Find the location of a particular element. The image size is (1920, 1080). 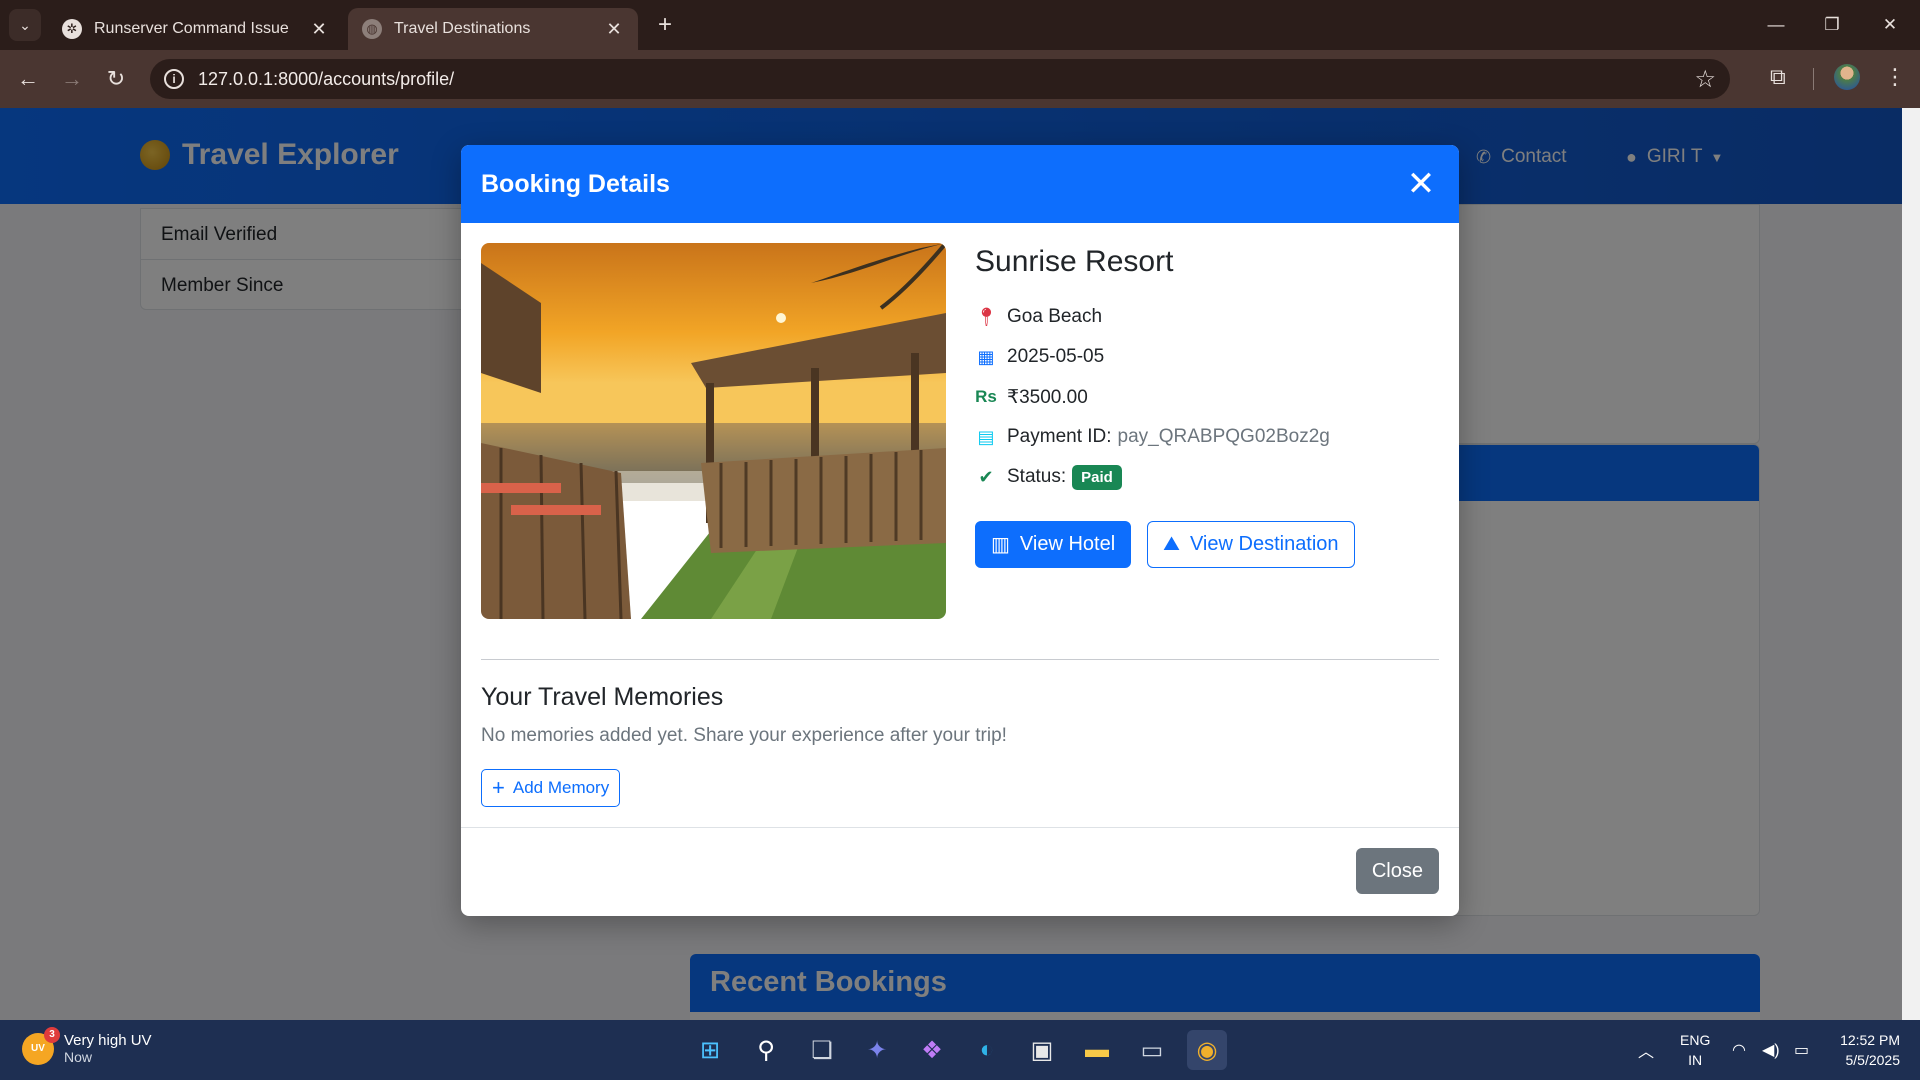

modal-header: Booking Details ✕ is located at coordinates (960, 184).